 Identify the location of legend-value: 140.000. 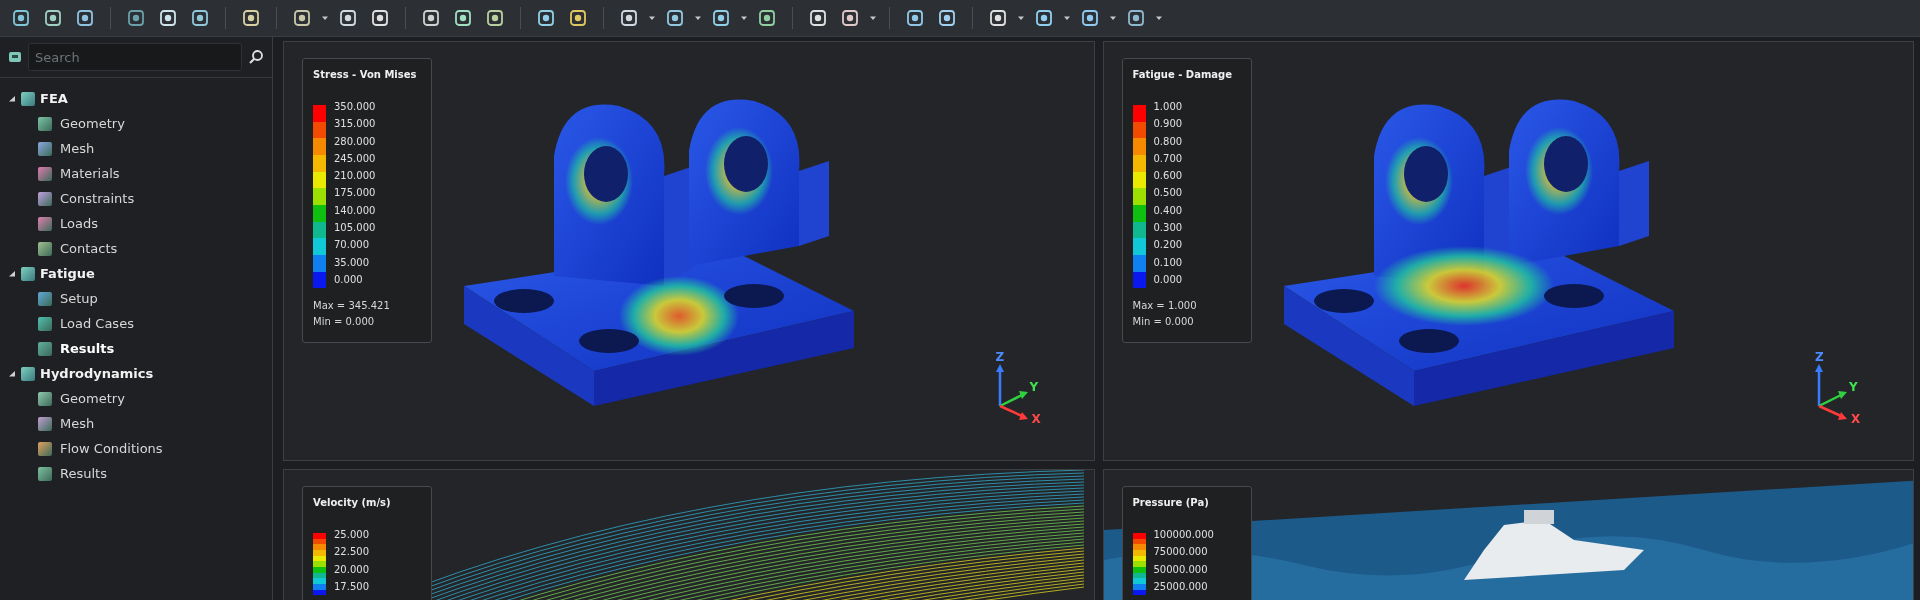
(355, 210).